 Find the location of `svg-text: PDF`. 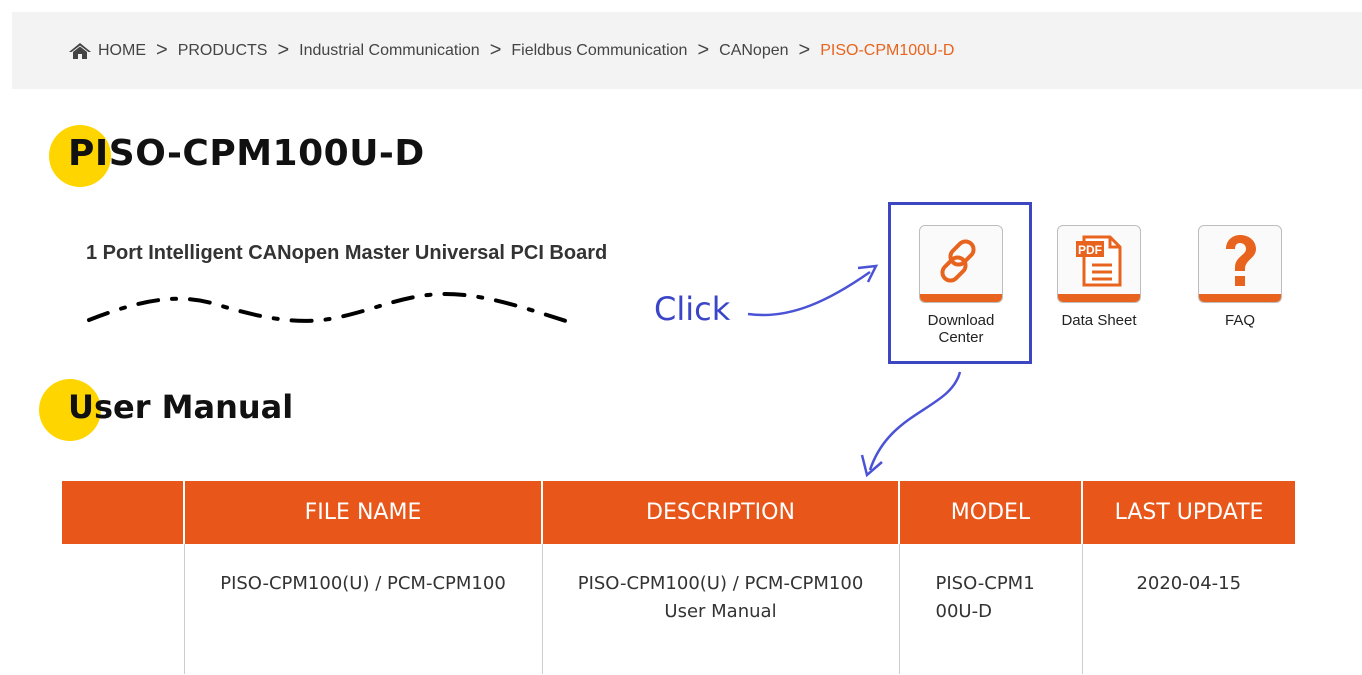

svg-text: PDF is located at coordinates (1090, 250).